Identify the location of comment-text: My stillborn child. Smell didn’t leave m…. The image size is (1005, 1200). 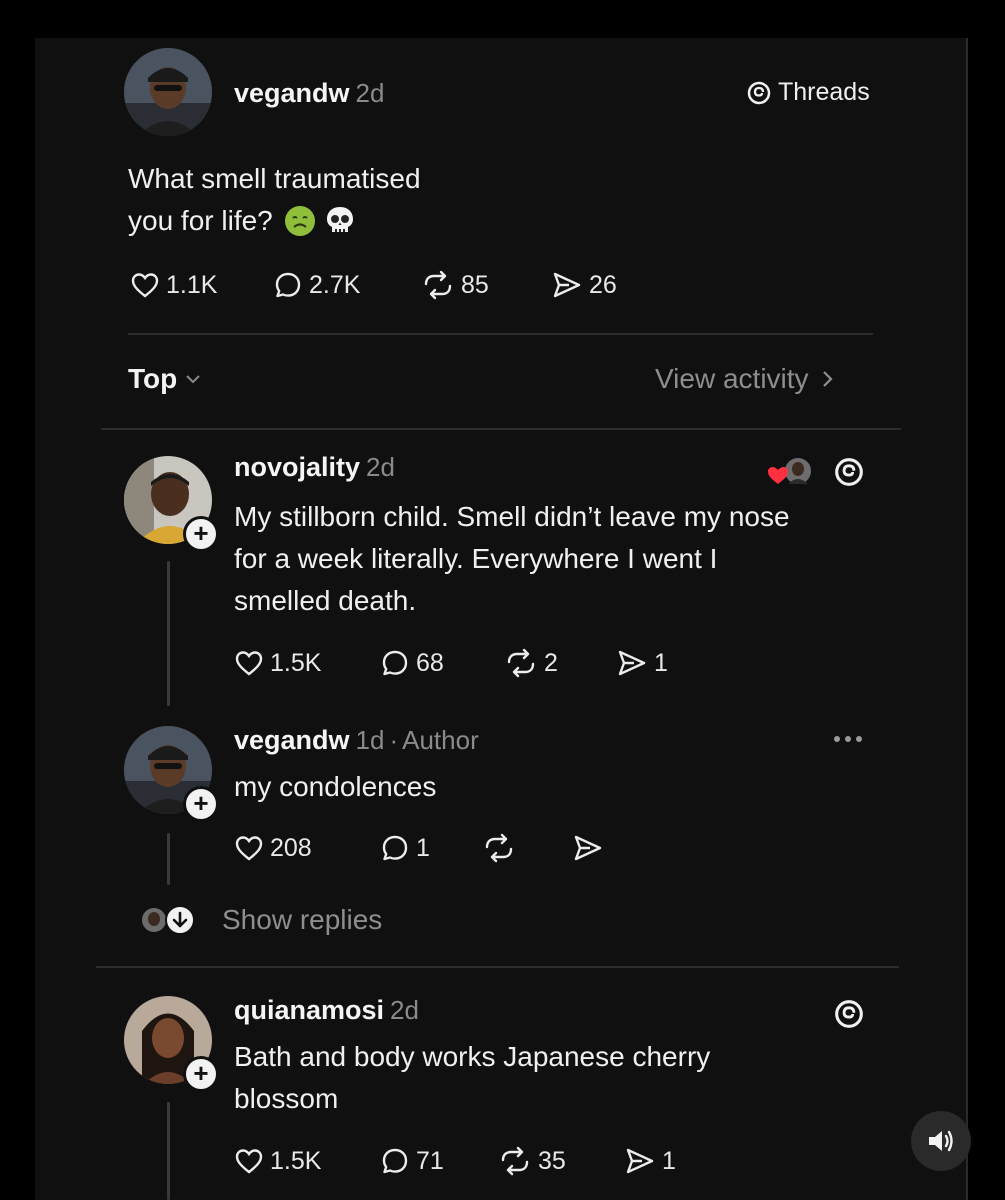
(512, 559).